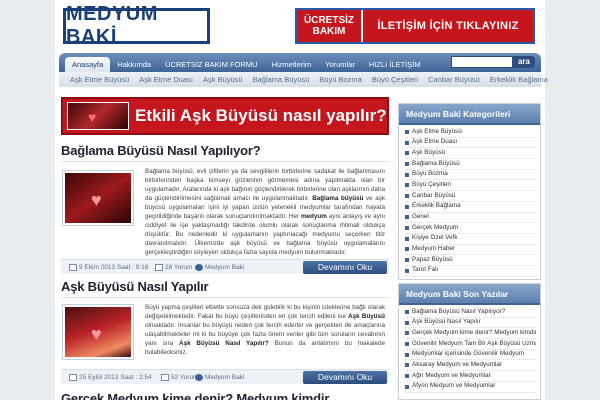 The height and width of the screenshot is (400, 600). I want to click on subnav-item: Büyü Çeşitleri, so click(395, 79).